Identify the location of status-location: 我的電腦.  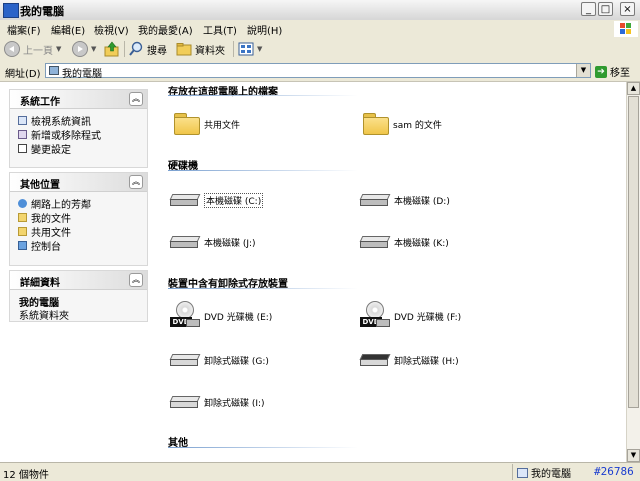
(544, 472).